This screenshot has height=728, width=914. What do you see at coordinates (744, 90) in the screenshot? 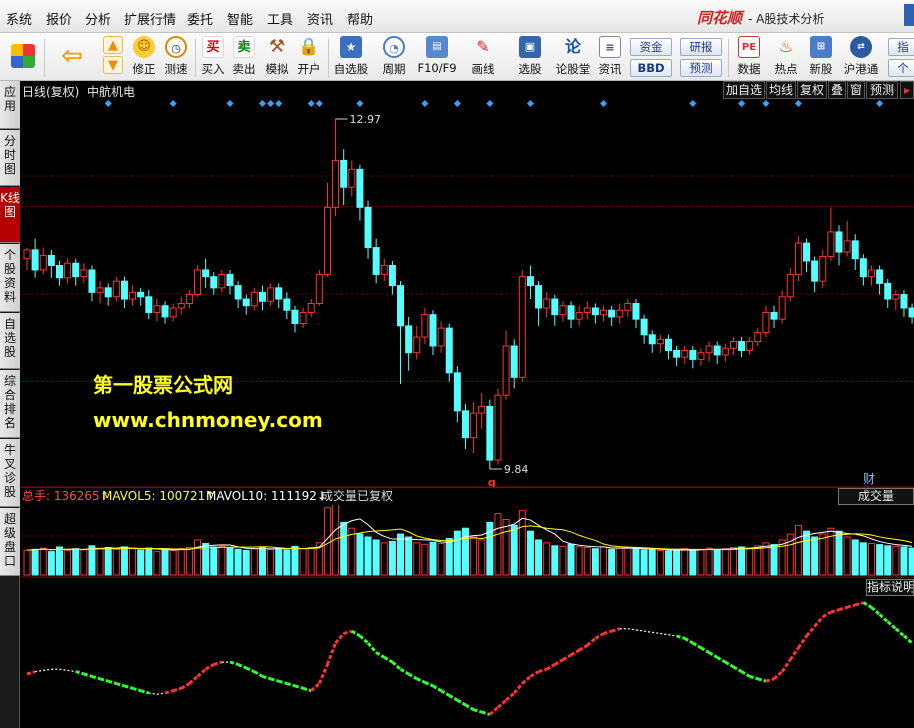
I see `add-watchlist-button: 加自选` at bounding box center [744, 90].